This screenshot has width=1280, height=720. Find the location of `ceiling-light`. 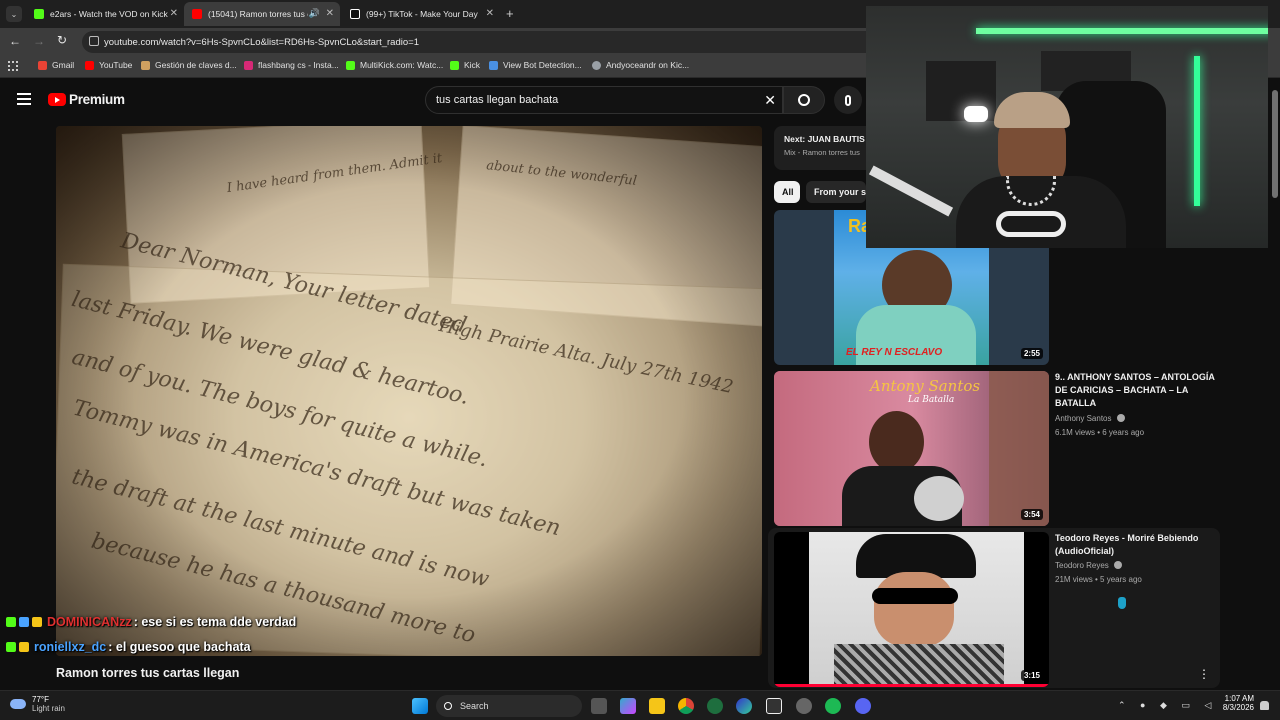

ceiling-light is located at coordinates (1122, 31).